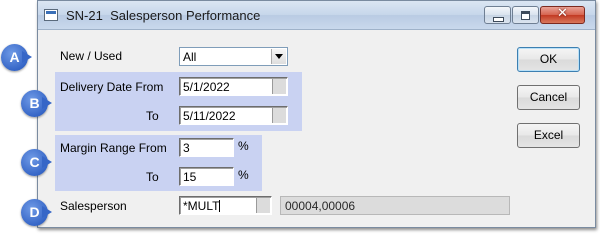  What do you see at coordinates (220, 206) in the screenshot?
I see `text-caret` at bounding box center [220, 206].